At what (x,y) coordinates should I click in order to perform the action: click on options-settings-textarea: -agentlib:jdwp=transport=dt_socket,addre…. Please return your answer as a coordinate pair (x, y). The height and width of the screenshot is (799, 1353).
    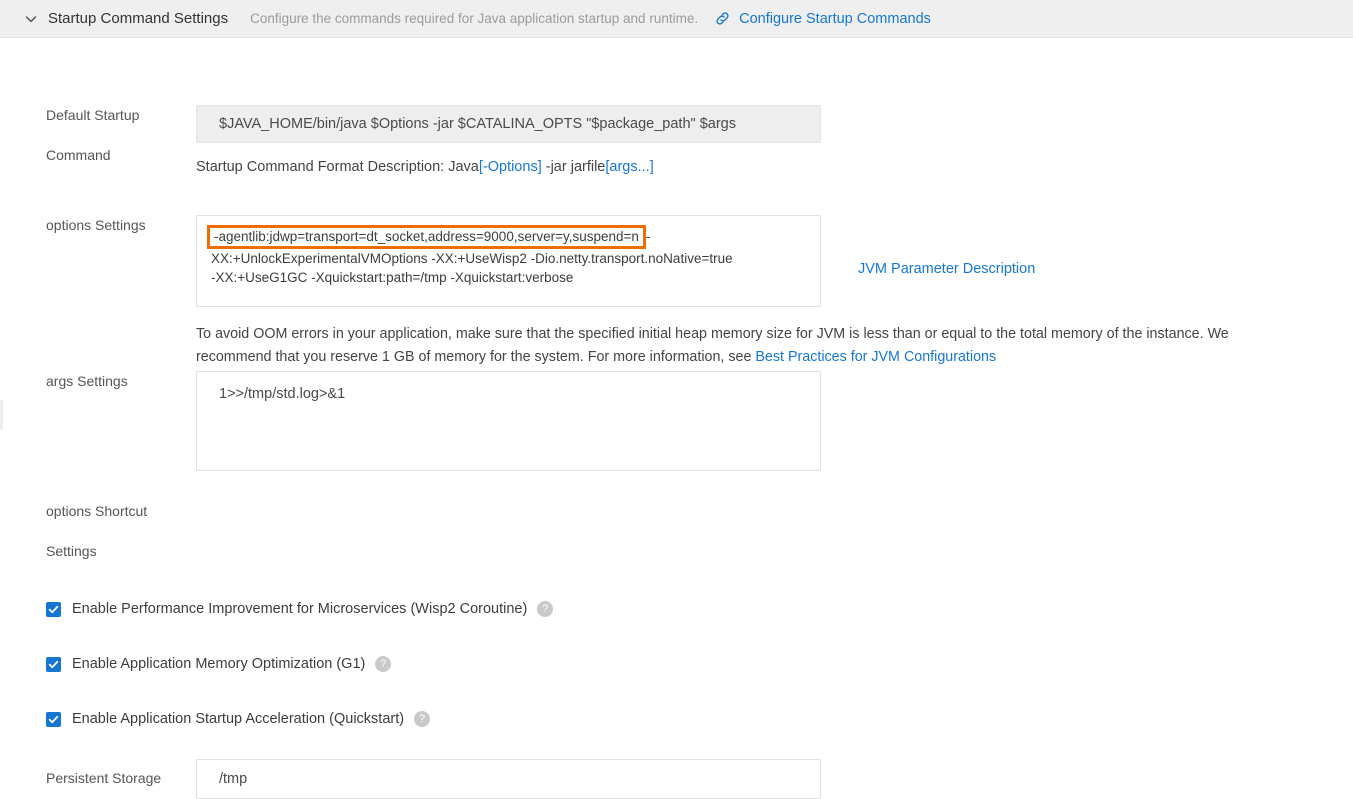
    Looking at the image, I should click on (508, 261).